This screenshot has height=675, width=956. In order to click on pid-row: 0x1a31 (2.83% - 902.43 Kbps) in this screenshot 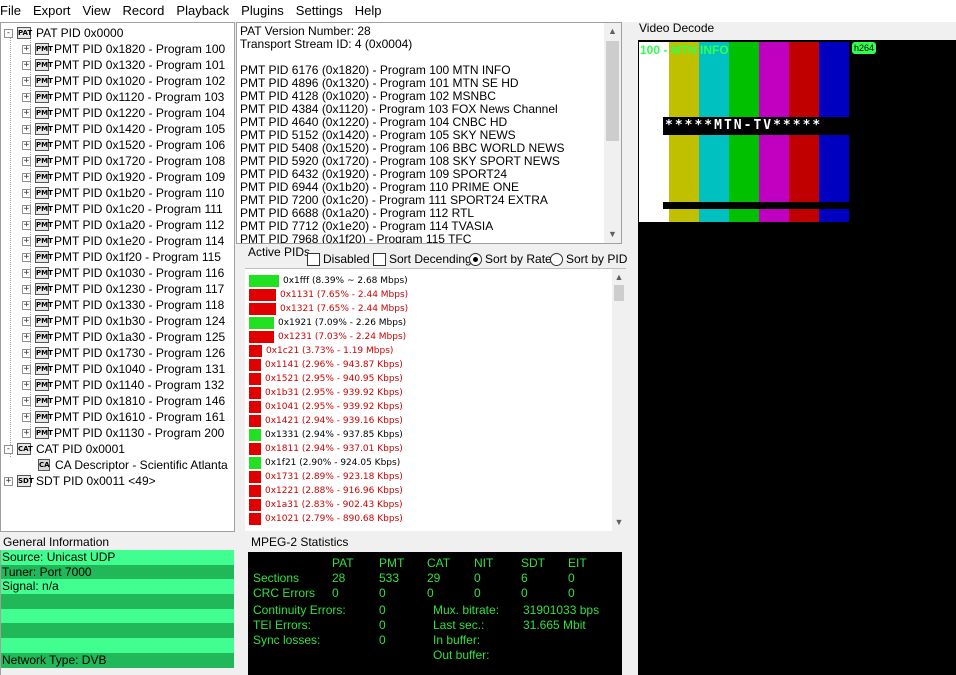, I will do `click(326, 504)`.